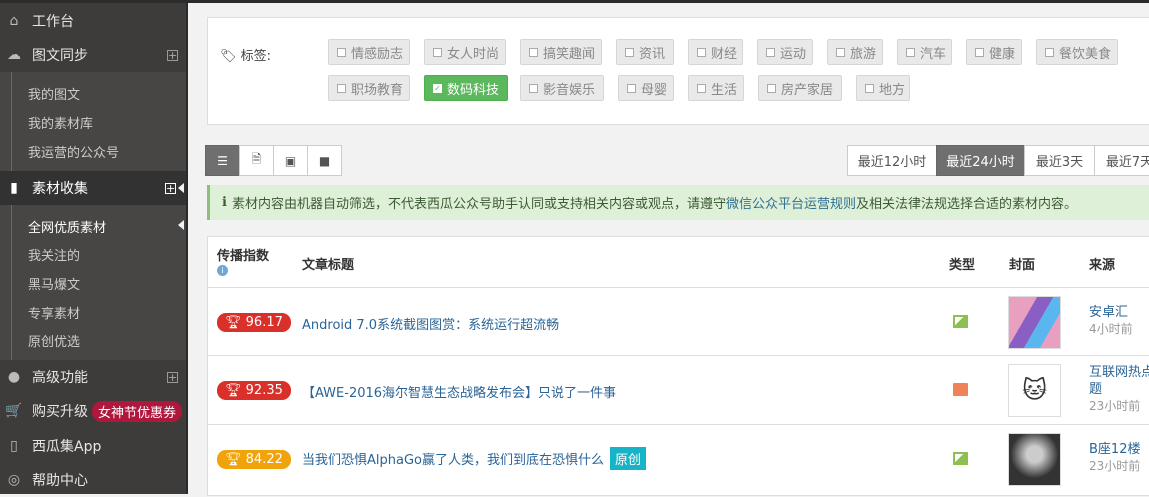 Image resolution: width=1149 pixels, height=497 pixels. What do you see at coordinates (222, 160) in the screenshot?
I see `list-view-button: ☰` at bounding box center [222, 160].